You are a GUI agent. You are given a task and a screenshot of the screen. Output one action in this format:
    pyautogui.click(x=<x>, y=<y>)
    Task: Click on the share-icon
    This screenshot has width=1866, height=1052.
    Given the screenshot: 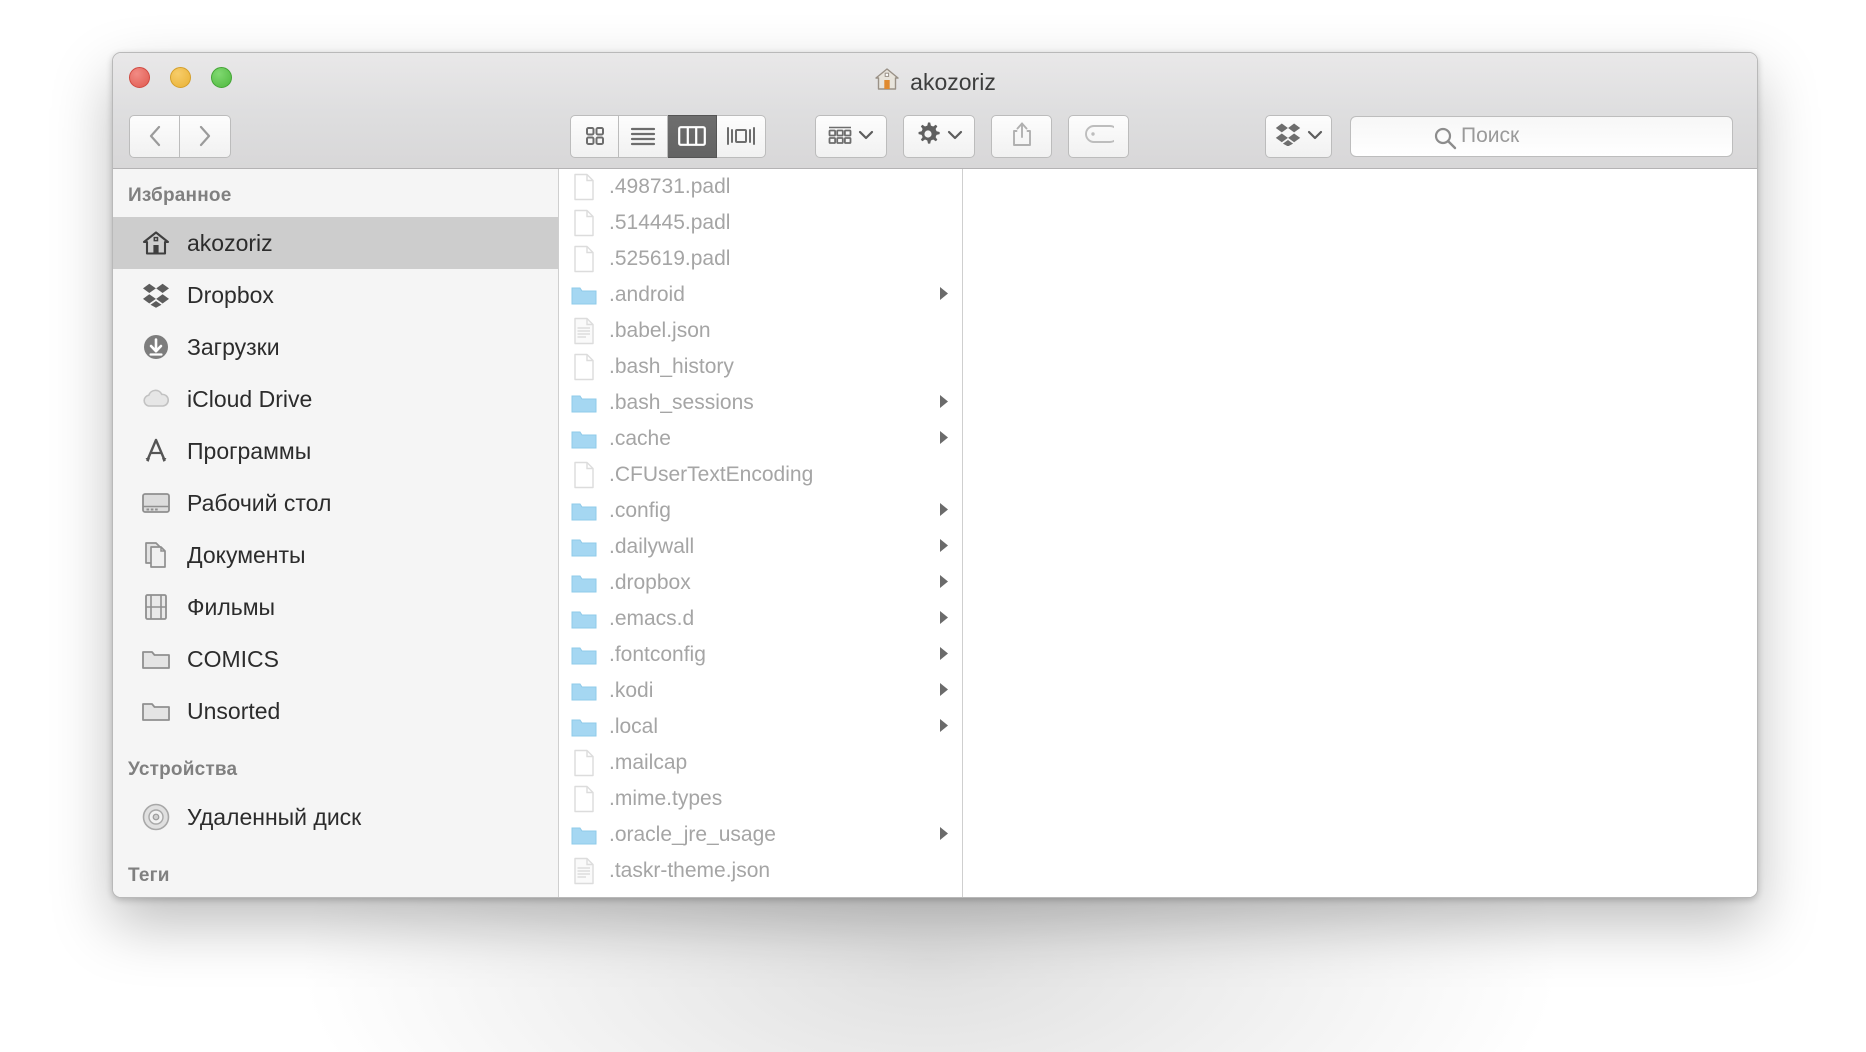 What is the action you would take?
    pyautogui.click(x=1022, y=136)
    